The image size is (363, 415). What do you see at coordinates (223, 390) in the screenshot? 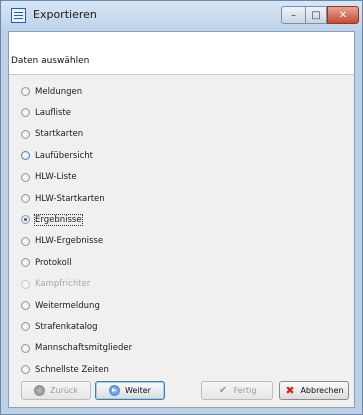
I see `checkmark-icon: ✔` at bounding box center [223, 390].